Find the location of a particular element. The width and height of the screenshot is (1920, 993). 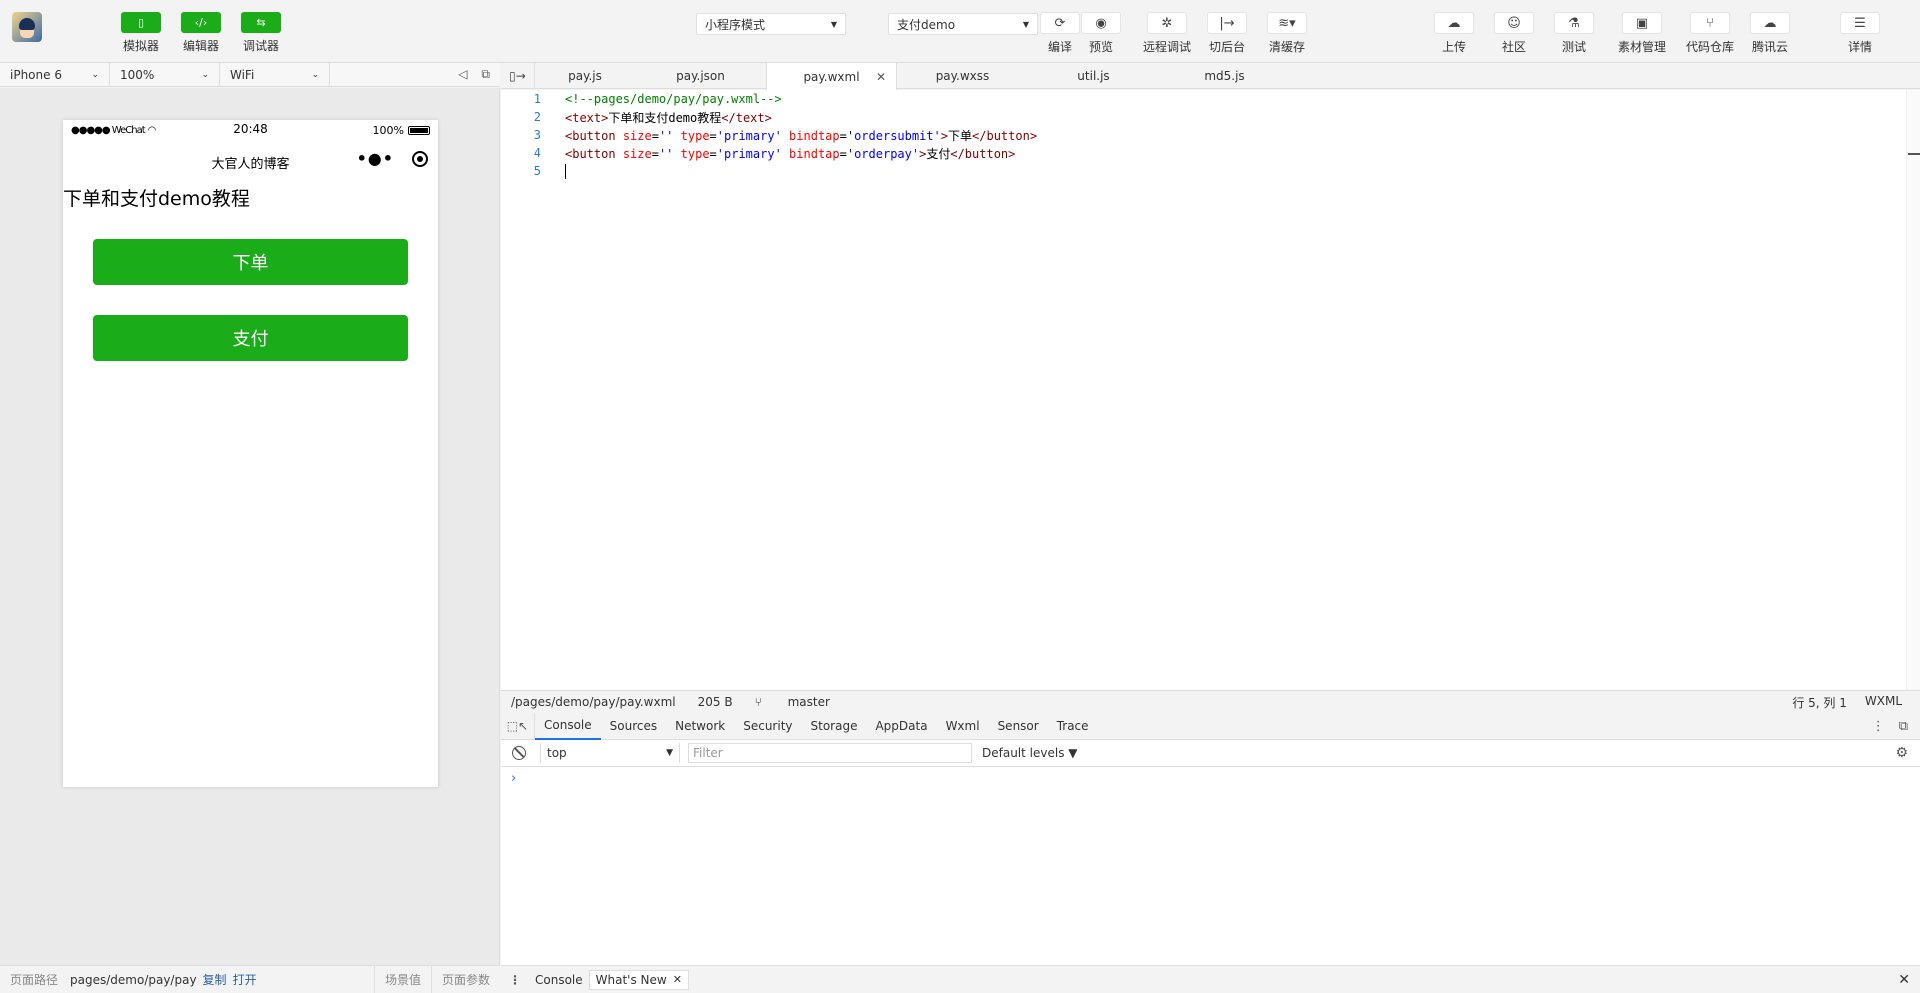

tab-label: Trace is located at coordinates (1072, 726).